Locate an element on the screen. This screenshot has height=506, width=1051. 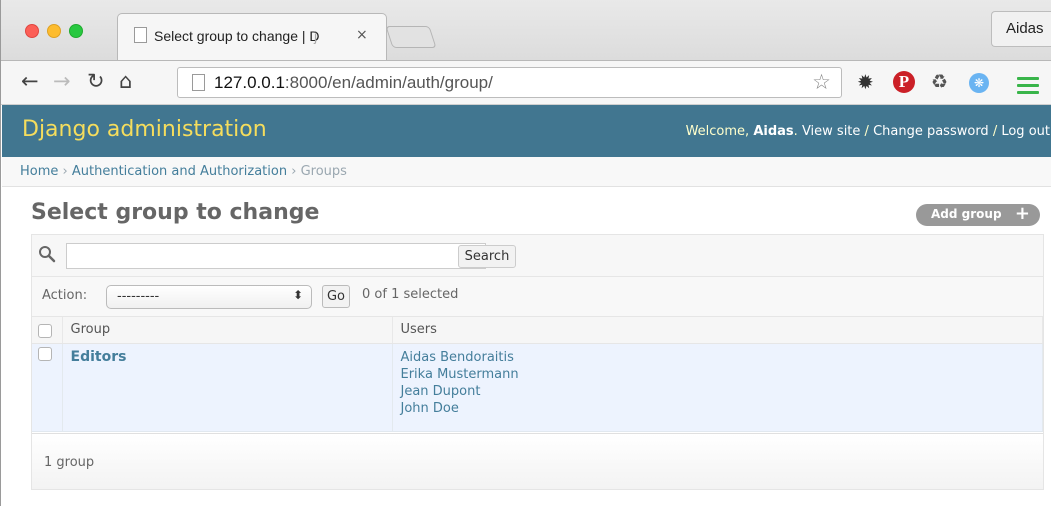
column-header-users: Users is located at coordinates (717, 330).